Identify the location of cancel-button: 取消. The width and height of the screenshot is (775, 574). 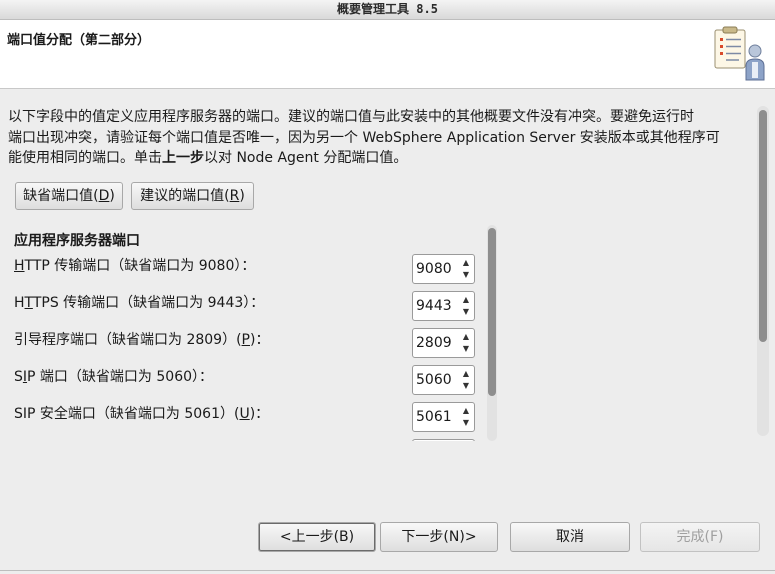
(570, 537).